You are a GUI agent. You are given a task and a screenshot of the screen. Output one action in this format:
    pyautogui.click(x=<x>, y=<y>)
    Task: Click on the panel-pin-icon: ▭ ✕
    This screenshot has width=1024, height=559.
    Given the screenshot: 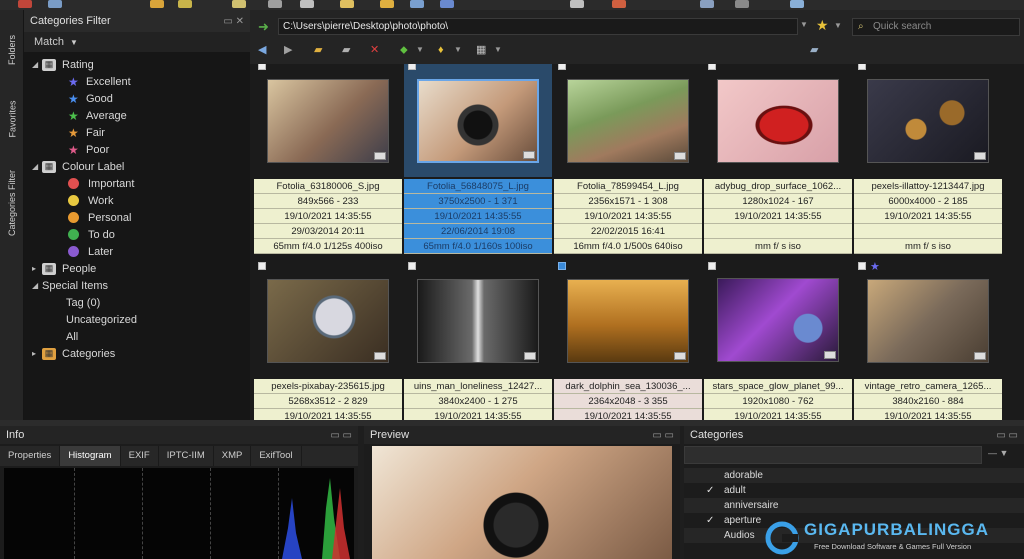 What is the action you would take?
    pyautogui.click(x=233, y=21)
    